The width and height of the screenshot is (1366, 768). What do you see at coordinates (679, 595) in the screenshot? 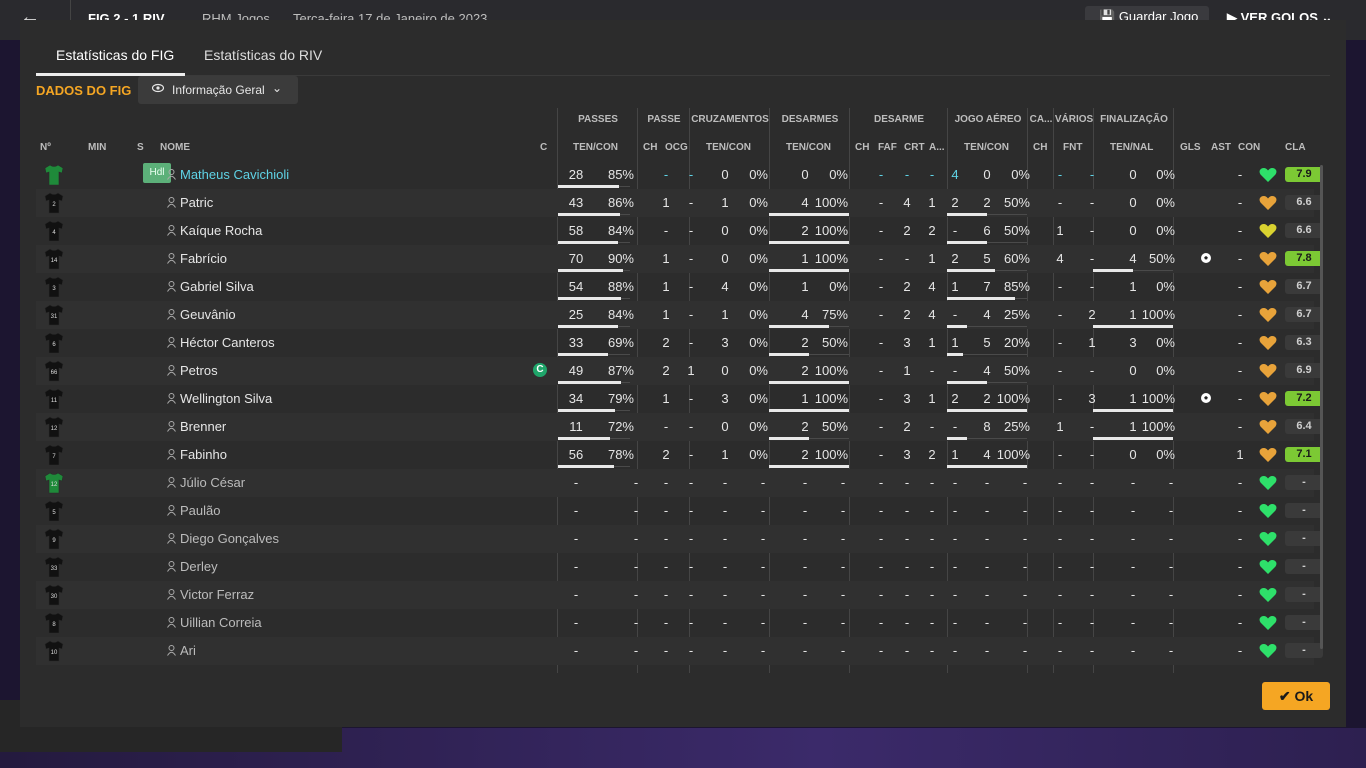
I see `table-row: 30 Victor Ferraz - - - - - - - - - - - - - - - - - - - -` at bounding box center [679, 595].